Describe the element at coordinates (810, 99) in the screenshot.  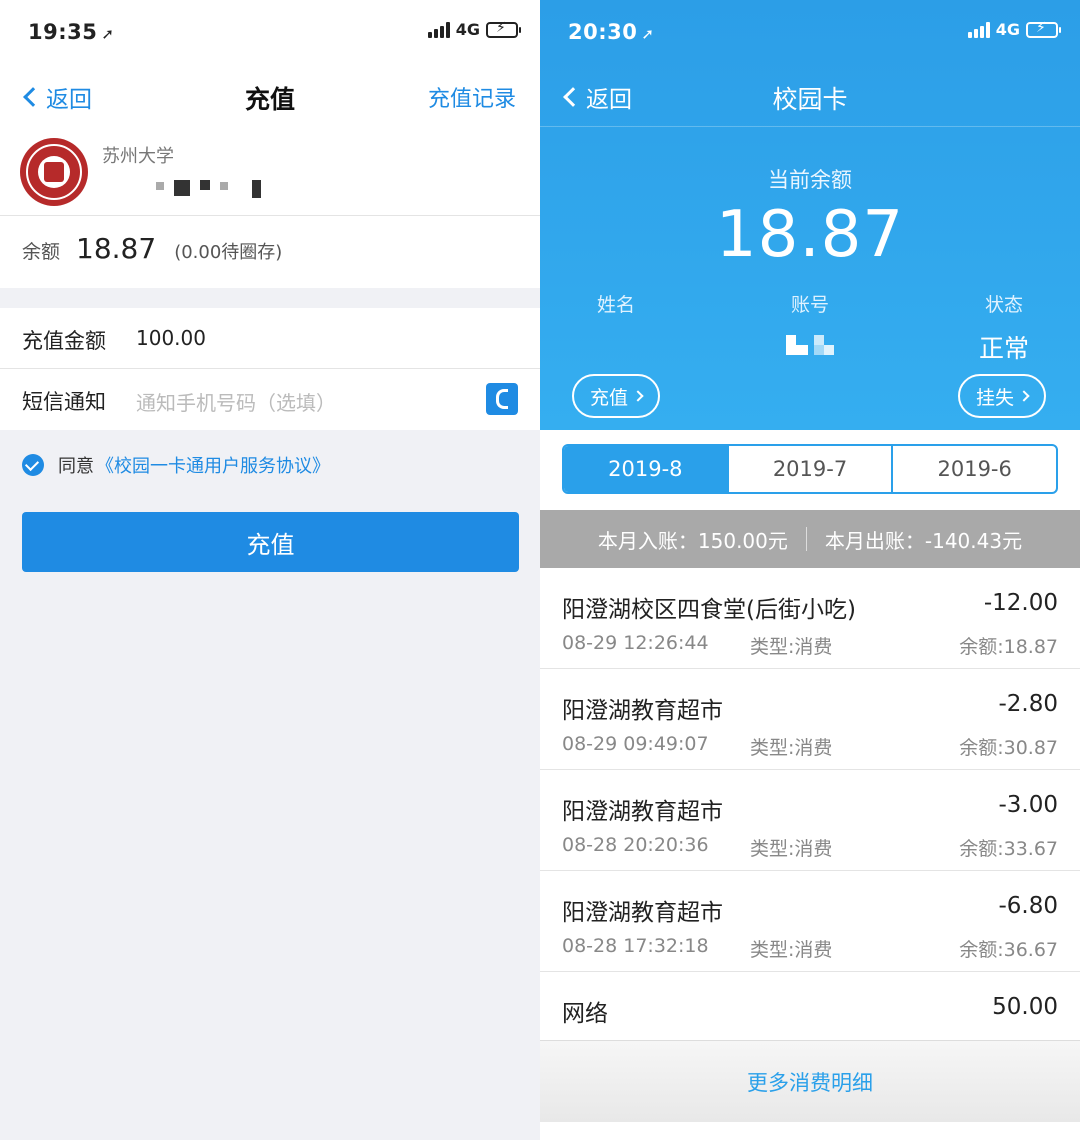
I see `page-title: 校园卡` at that location.